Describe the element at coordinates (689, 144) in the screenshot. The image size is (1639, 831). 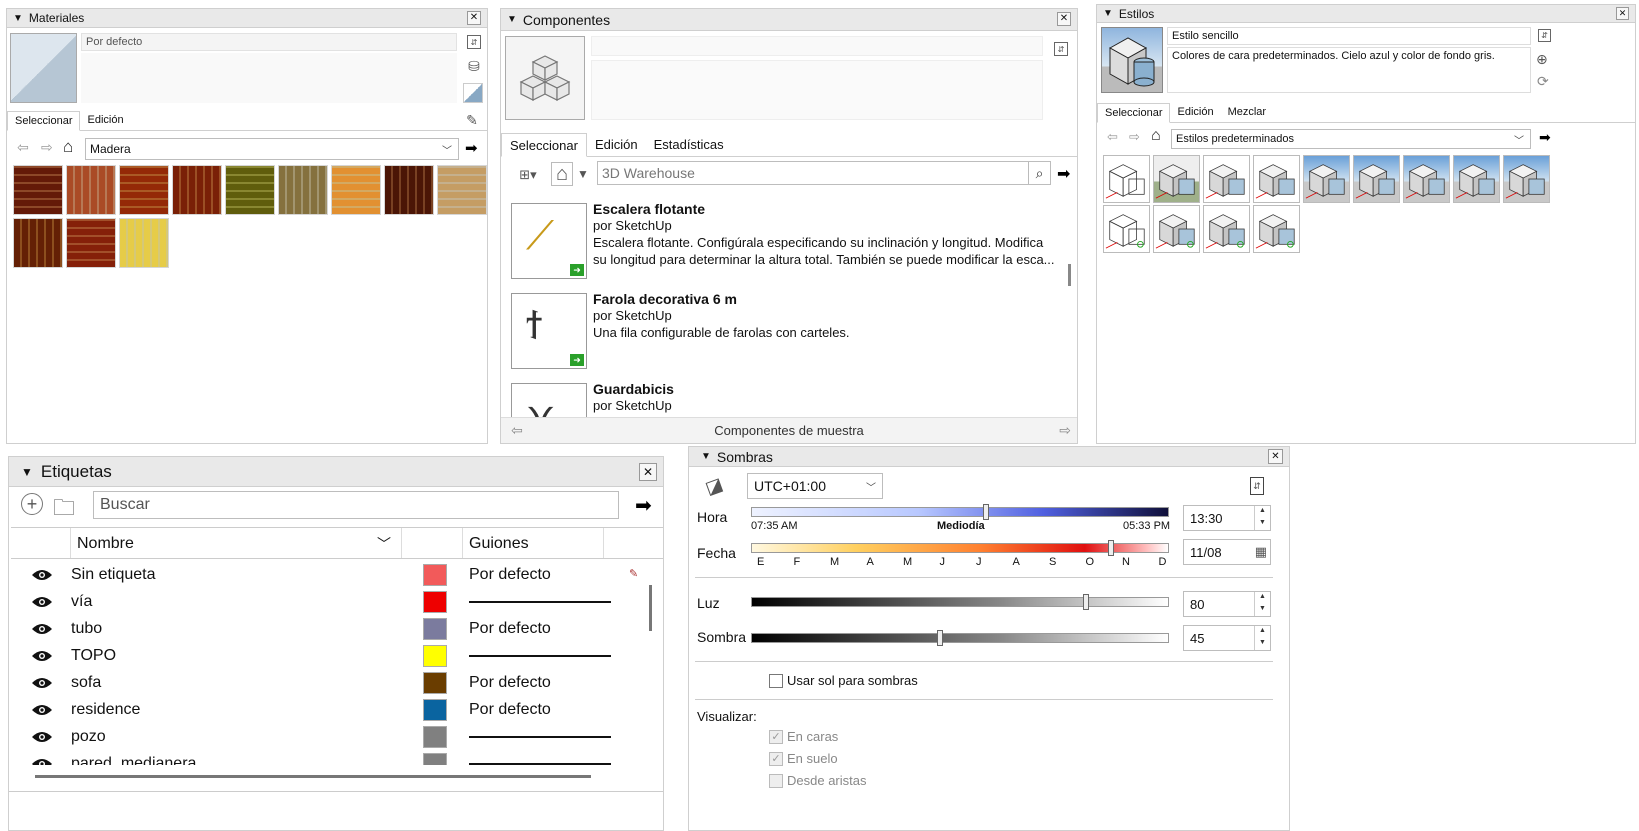
I see `tab-estadisticas: Estadísticas` at that location.